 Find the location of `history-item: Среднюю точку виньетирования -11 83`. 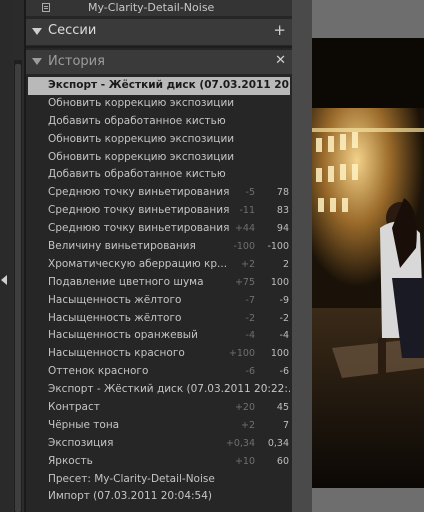

history-item: Среднюю точку виньетирования -11 83 is located at coordinates (159, 211).